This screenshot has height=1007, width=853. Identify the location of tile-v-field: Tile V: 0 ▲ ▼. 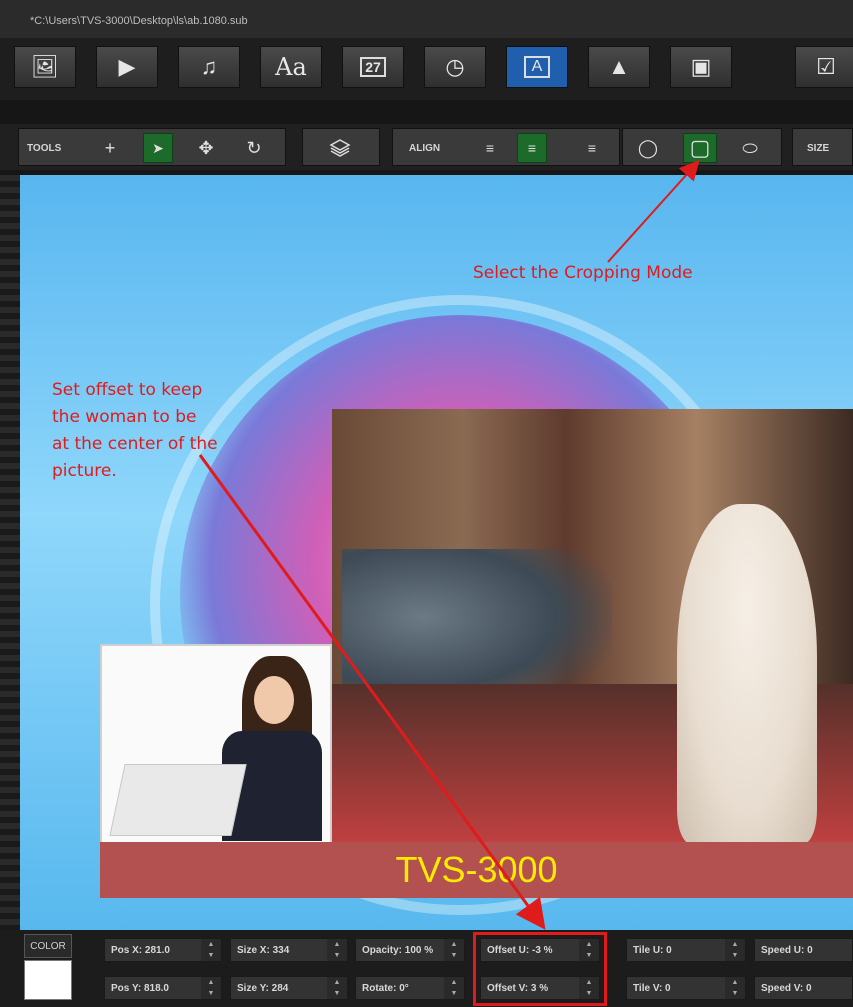
(686, 988).